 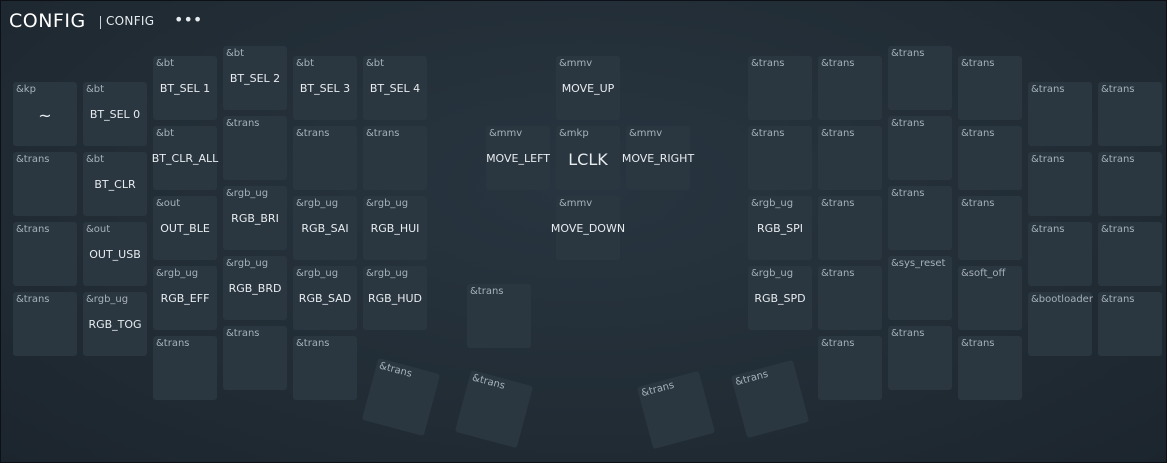 What do you see at coordinates (990, 368) in the screenshot?
I see `key-59: &trans` at bounding box center [990, 368].